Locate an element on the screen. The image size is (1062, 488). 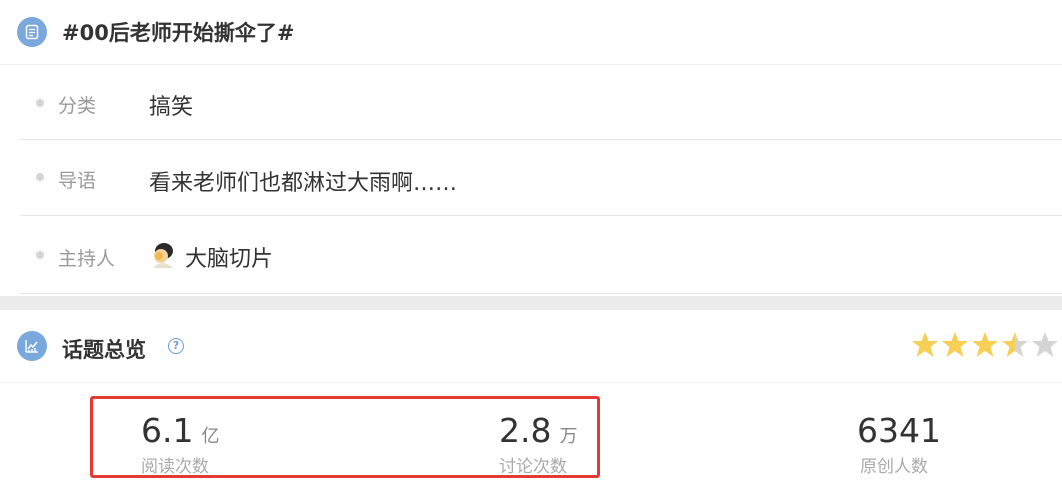
host-name: 大脑切片 is located at coordinates (229, 257).